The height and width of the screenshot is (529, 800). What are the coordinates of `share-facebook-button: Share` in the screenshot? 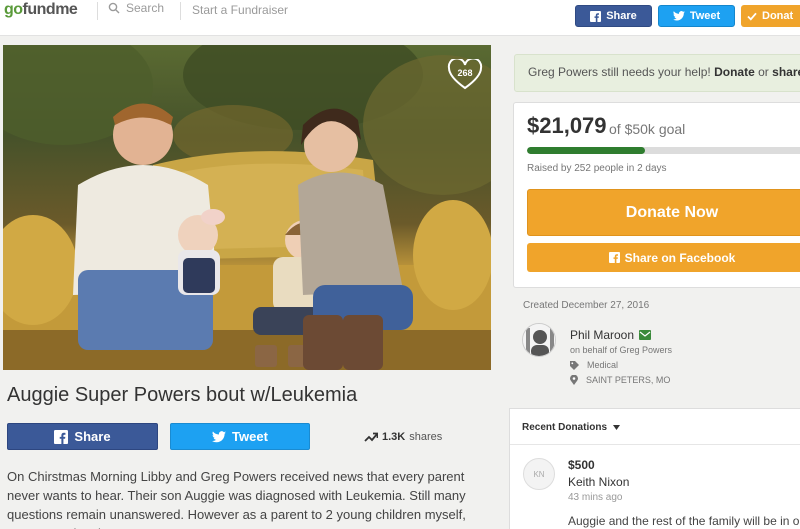 It's located at (82, 436).